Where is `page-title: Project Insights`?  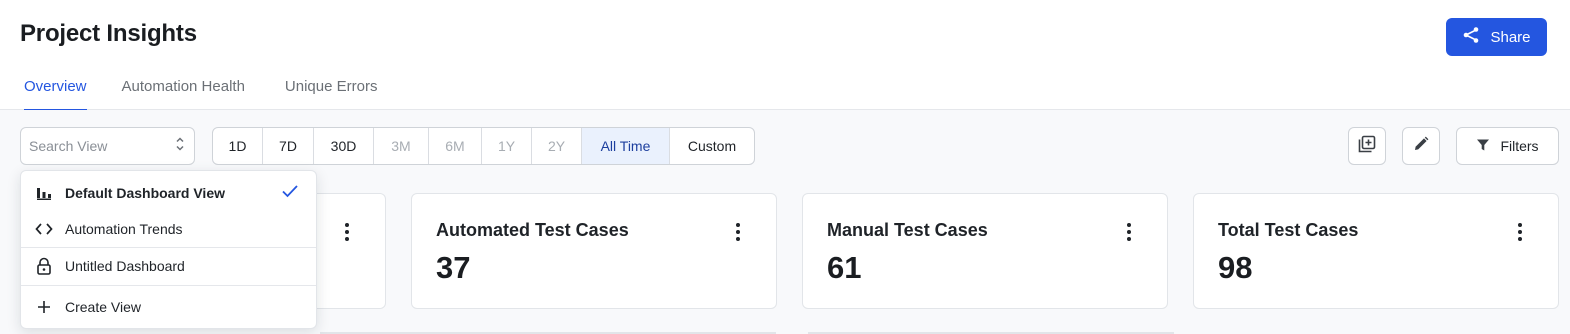 page-title: Project Insights is located at coordinates (108, 33).